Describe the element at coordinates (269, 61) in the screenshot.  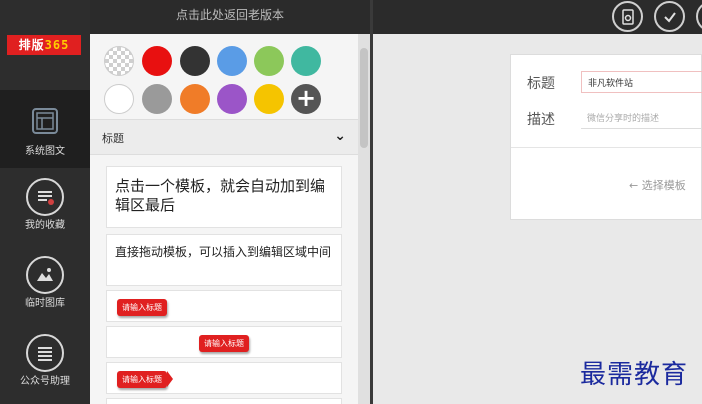
I see `color-swatch-green` at that location.